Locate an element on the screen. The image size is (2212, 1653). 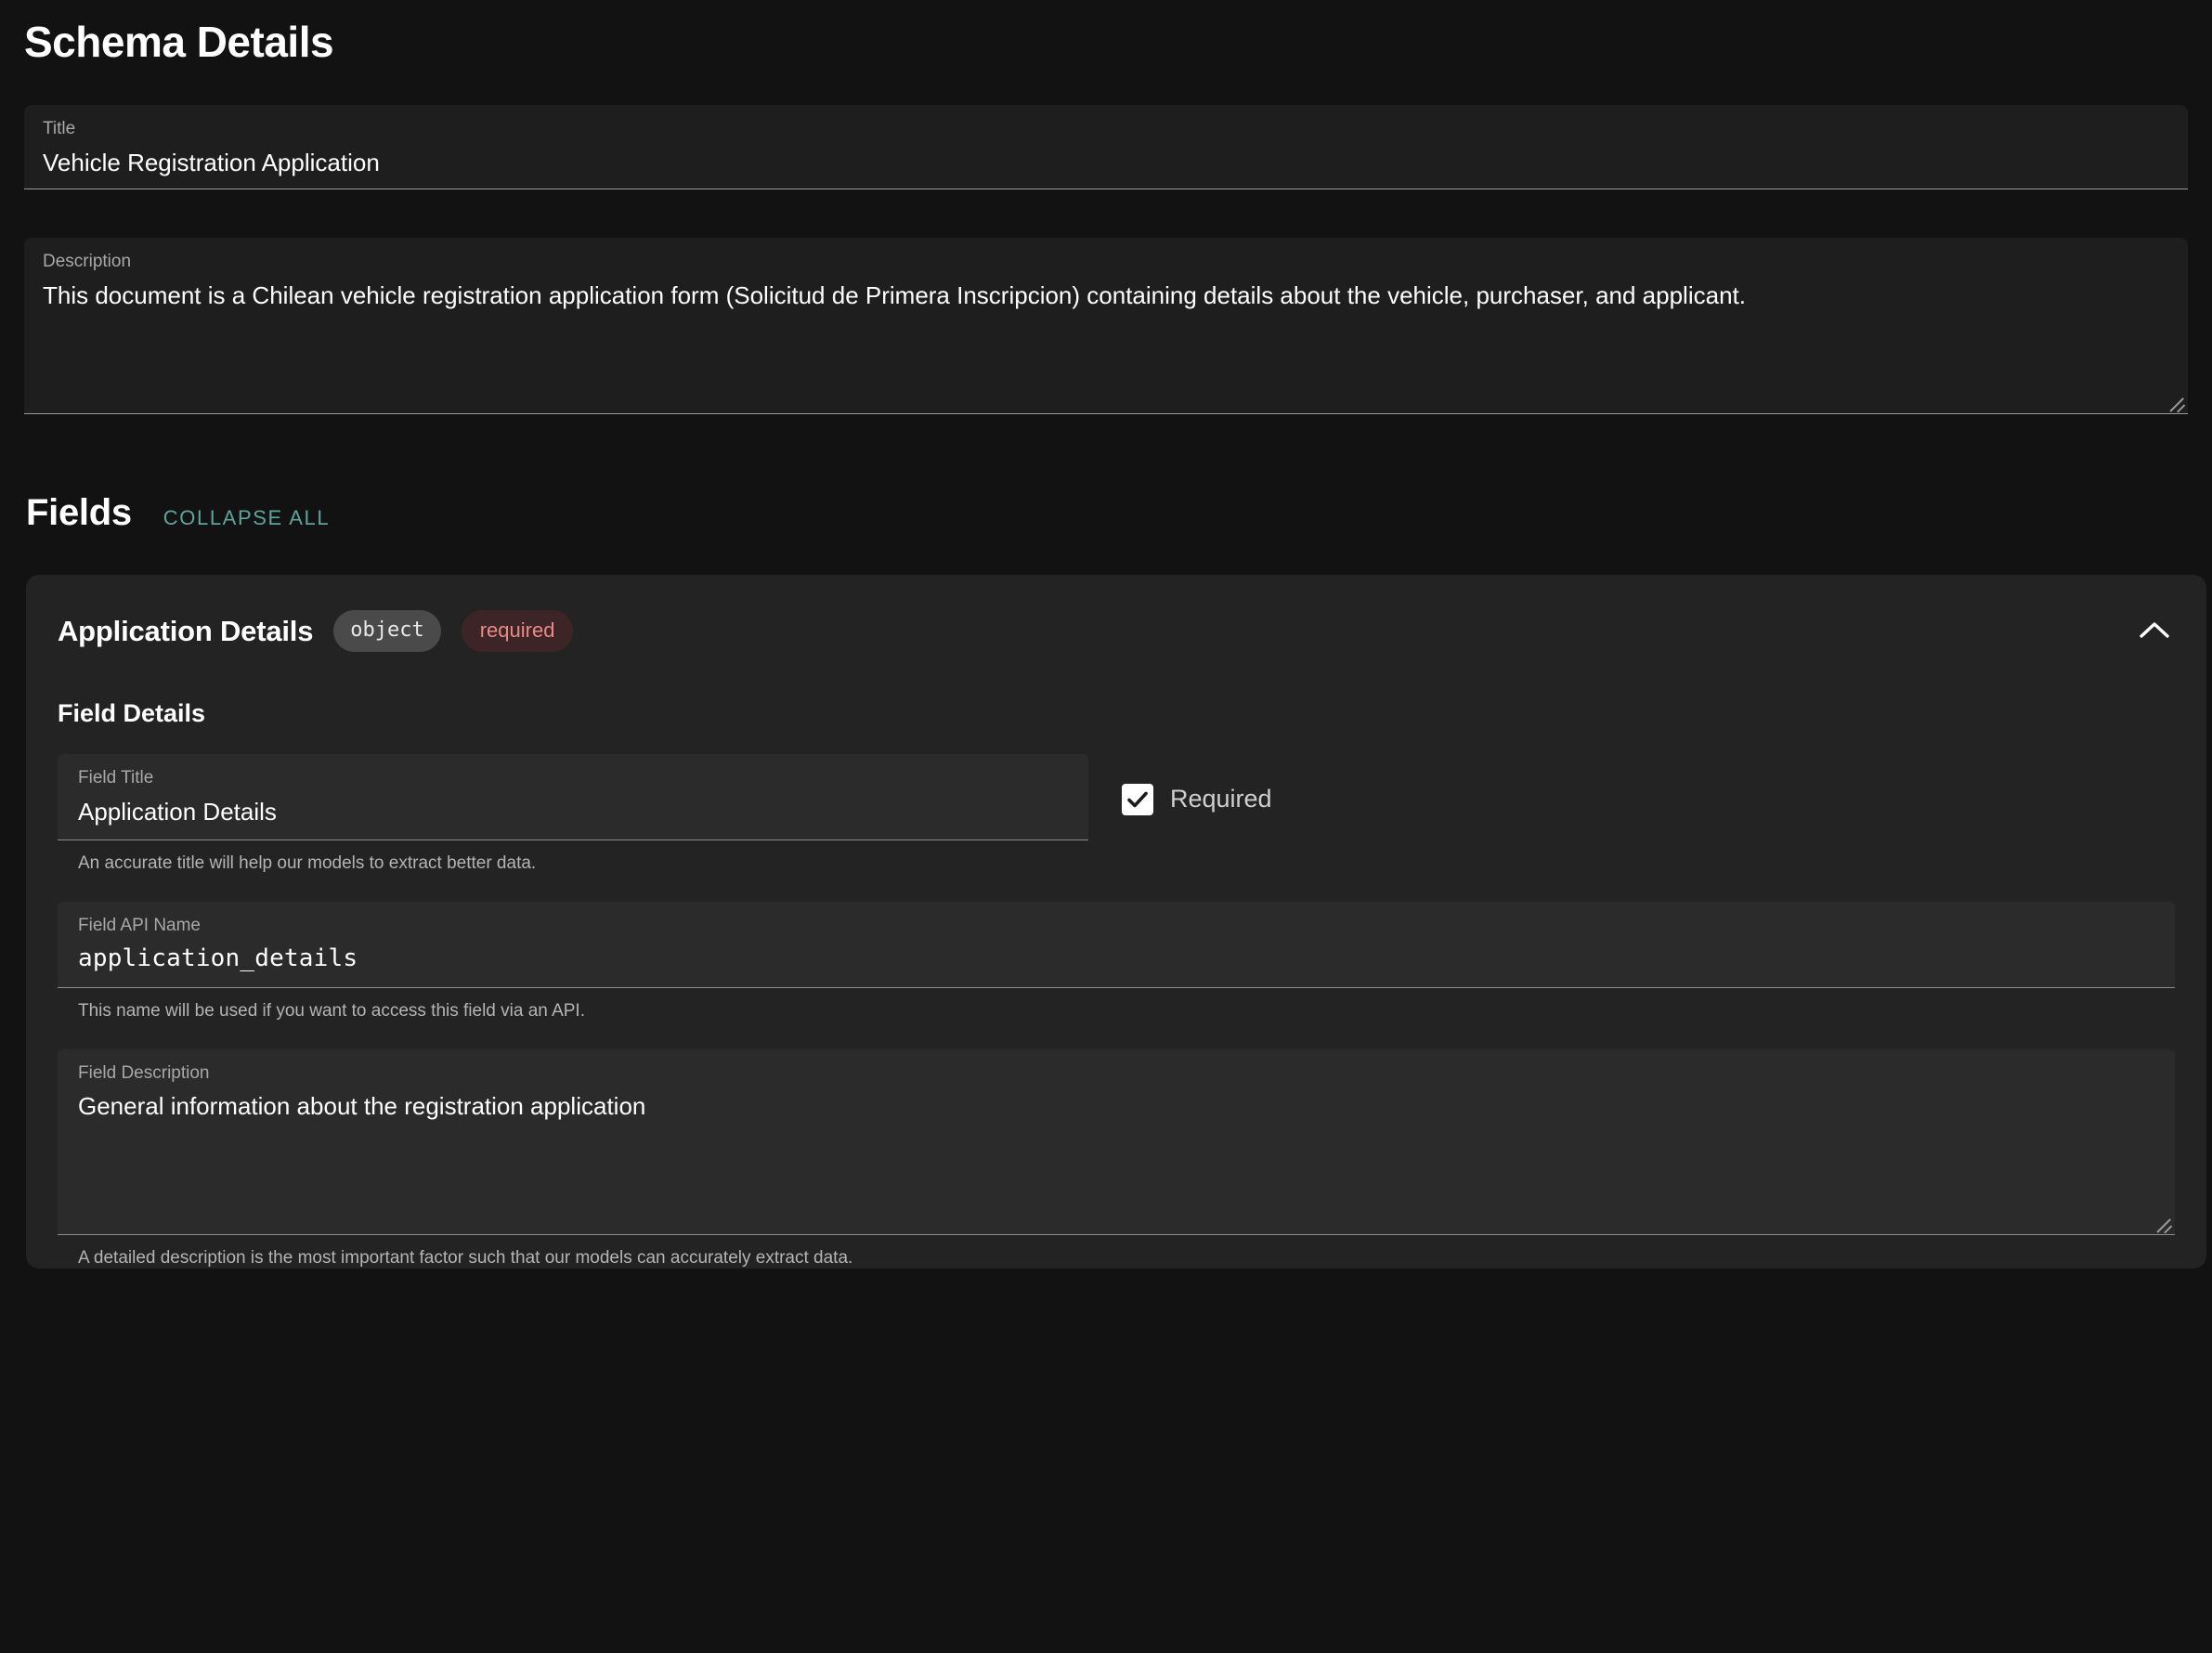
field-title-input: Application Details is located at coordinates (573, 812).